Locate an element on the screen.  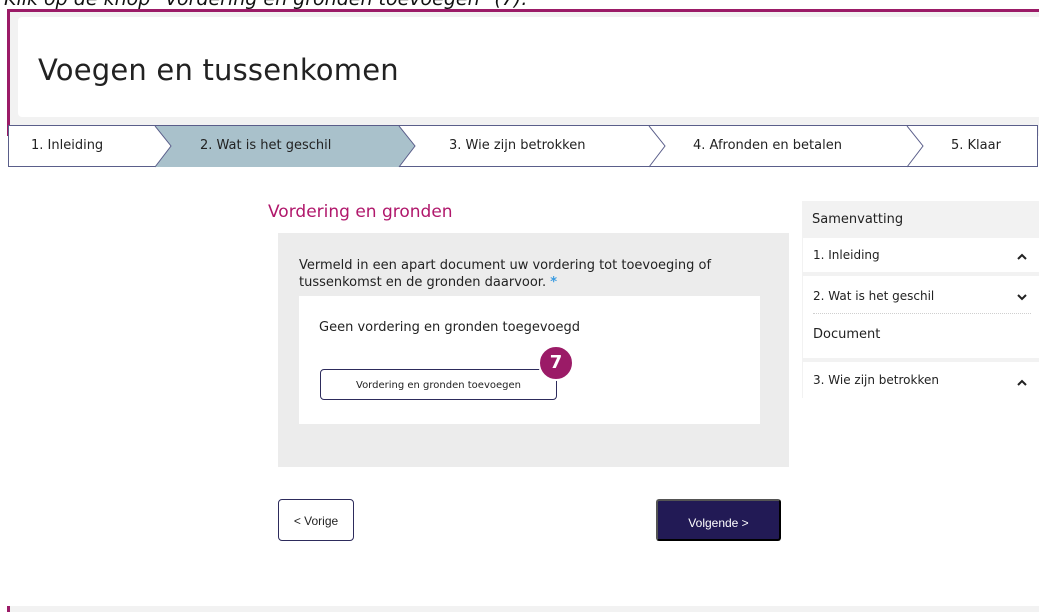
summary-divider is located at coordinates (922, 313).